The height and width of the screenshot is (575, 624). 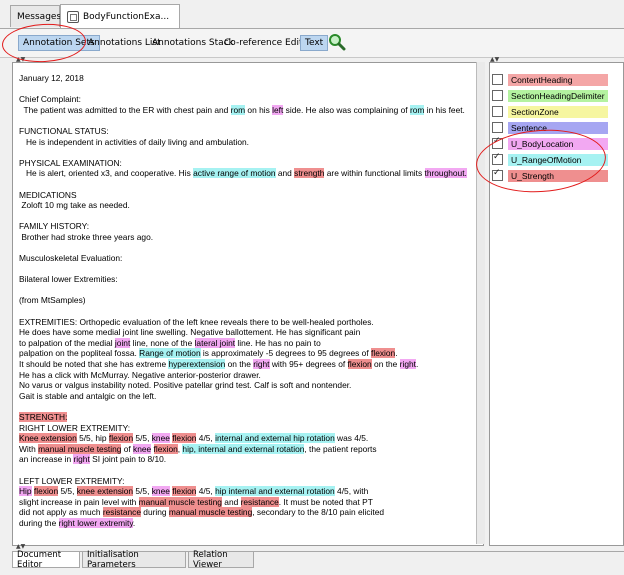 What do you see at coordinates (278, 109) in the screenshot?
I see `body-location-annotation: left` at bounding box center [278, 109].